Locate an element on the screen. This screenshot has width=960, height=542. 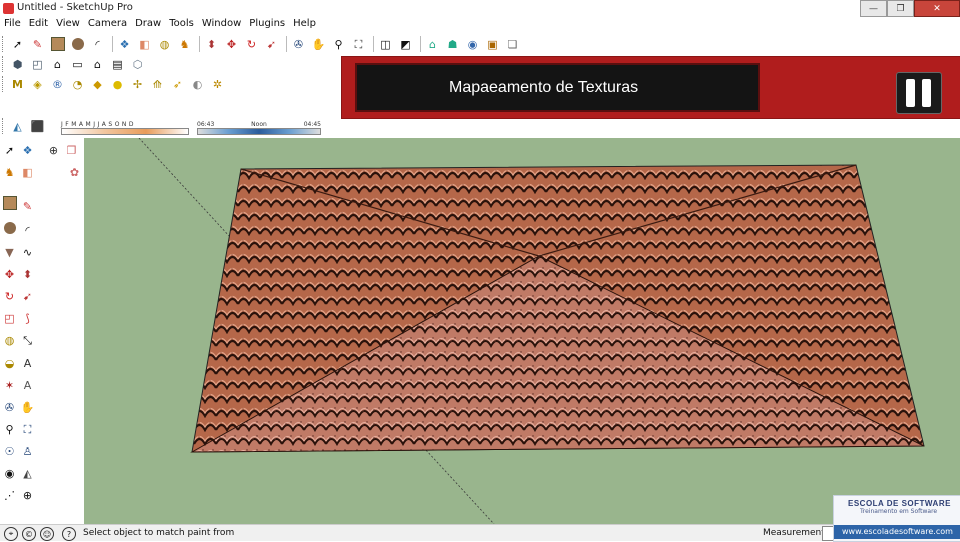
arc-tool-icon: ◜ is located at coordinates (27, 230).